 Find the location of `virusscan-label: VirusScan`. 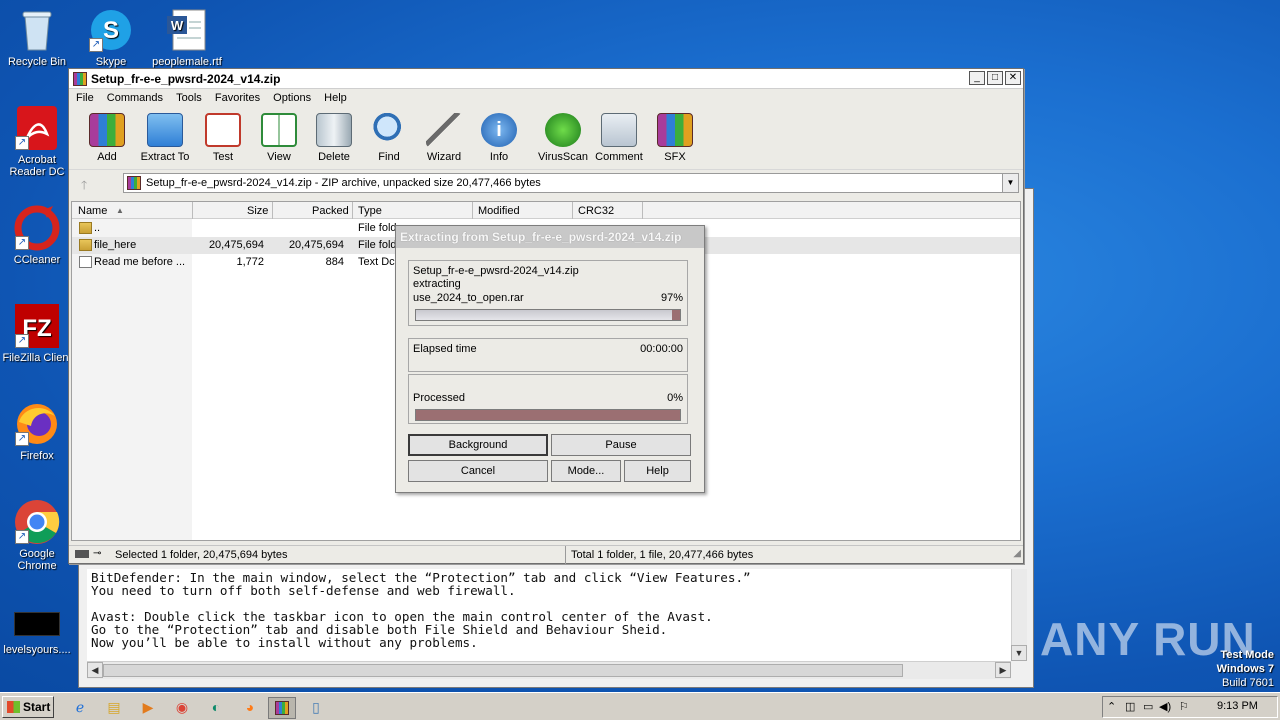

virusscan-label: VirusScan is located at coordinates (563, 157).